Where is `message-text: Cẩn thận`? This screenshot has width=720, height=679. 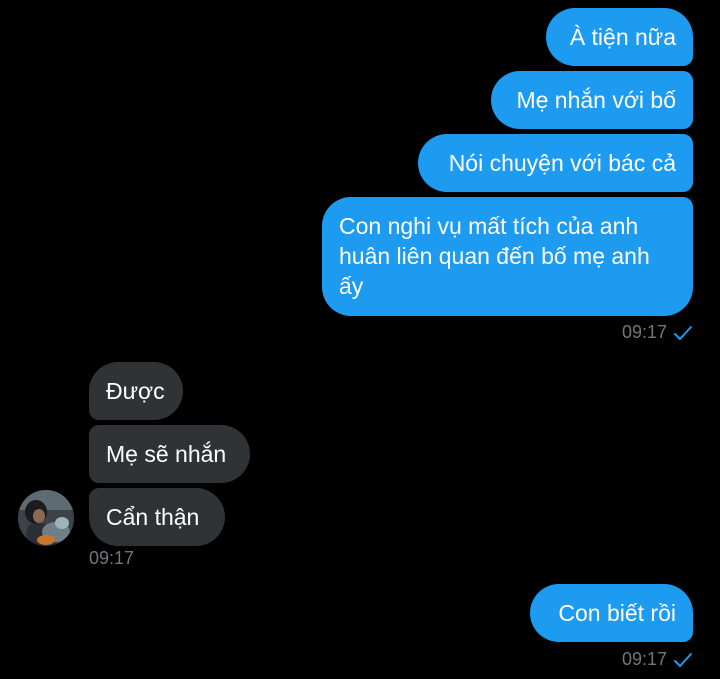
message-text: Cẩn thận is located at coordinates (153, 517).